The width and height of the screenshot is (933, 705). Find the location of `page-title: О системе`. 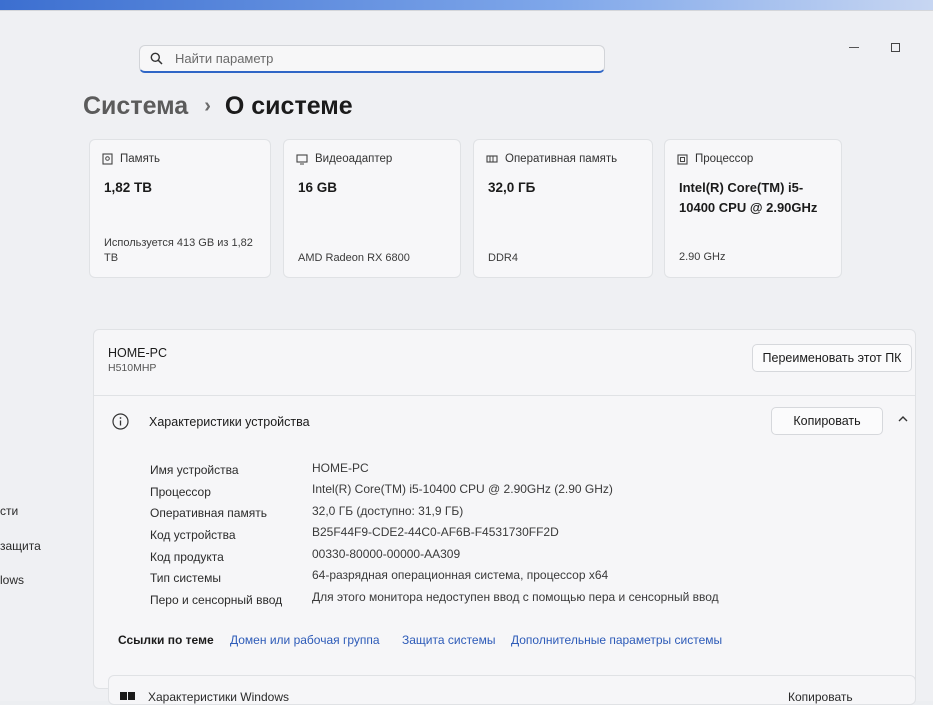

page-title: О системе is located at coordinates (288, 106).